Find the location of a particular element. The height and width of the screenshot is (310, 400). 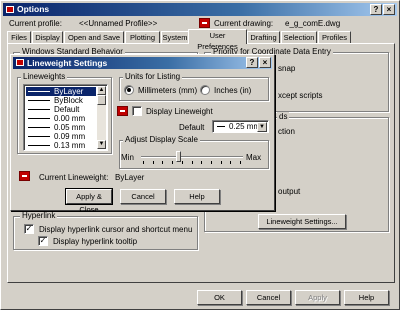

except-scripts-text: xcept scripts is located at coordinates (300, 95).